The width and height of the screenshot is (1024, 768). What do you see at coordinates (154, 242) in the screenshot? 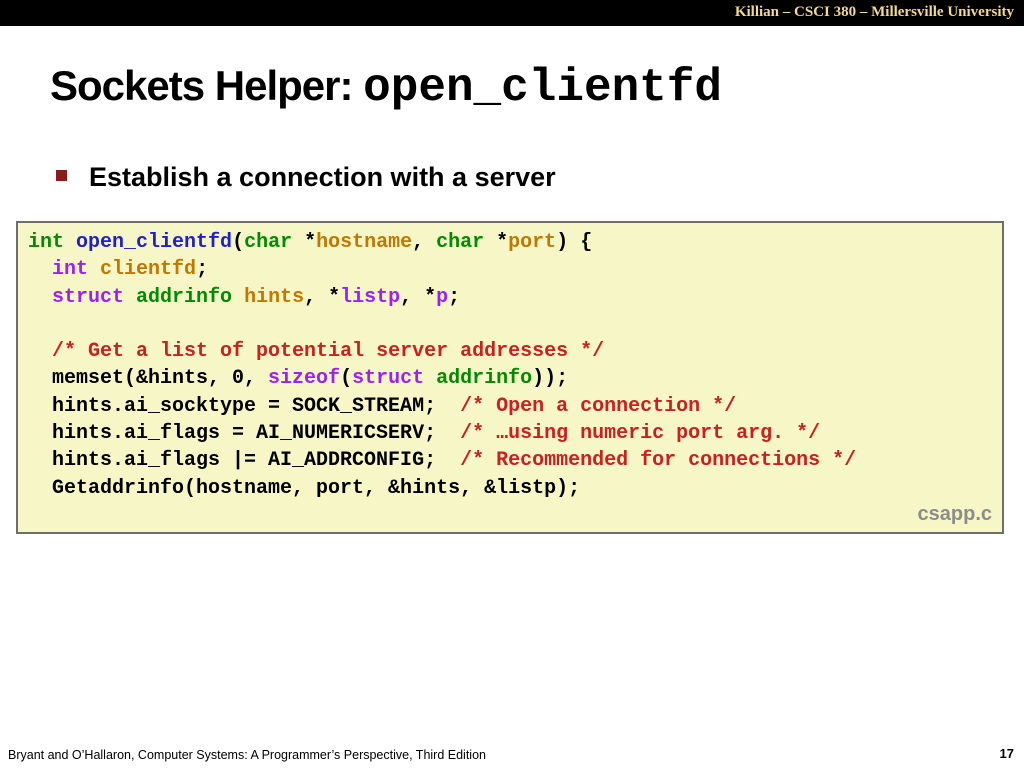
I see `code-token: open_clientfd` at bounding box center [154, 242].